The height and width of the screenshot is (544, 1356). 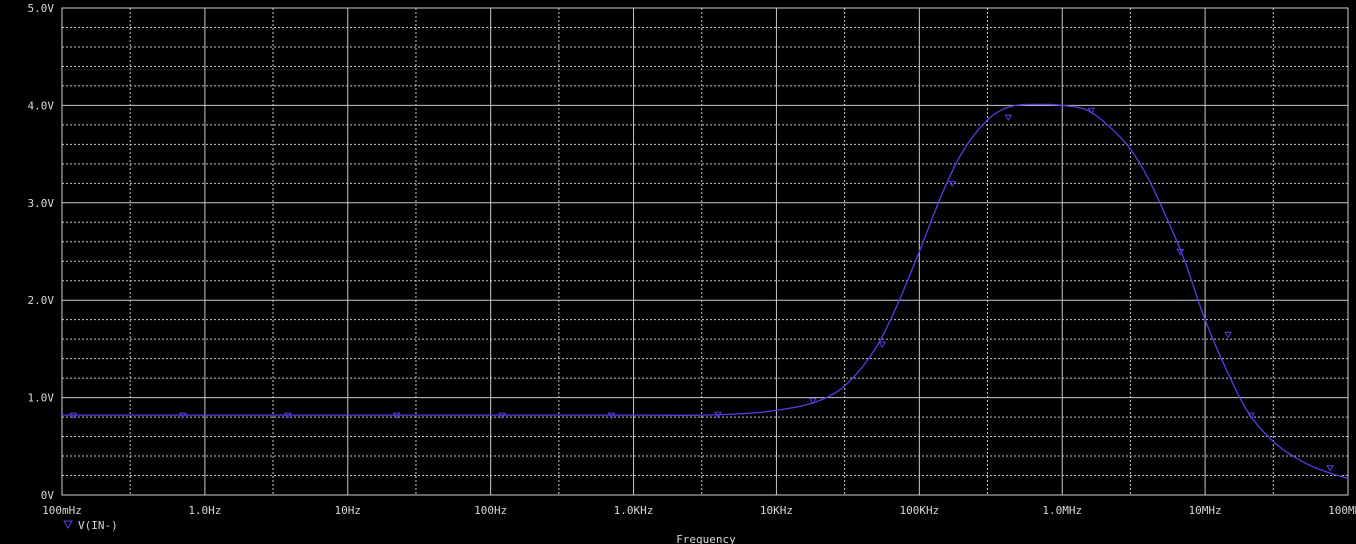 I want to click on x-tick-label: 10KHz, so click(x=776, y=510).